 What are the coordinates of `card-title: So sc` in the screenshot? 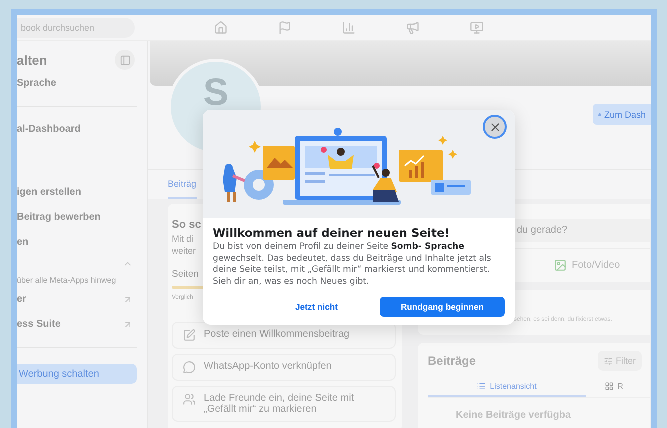 It's located at (187, 225).